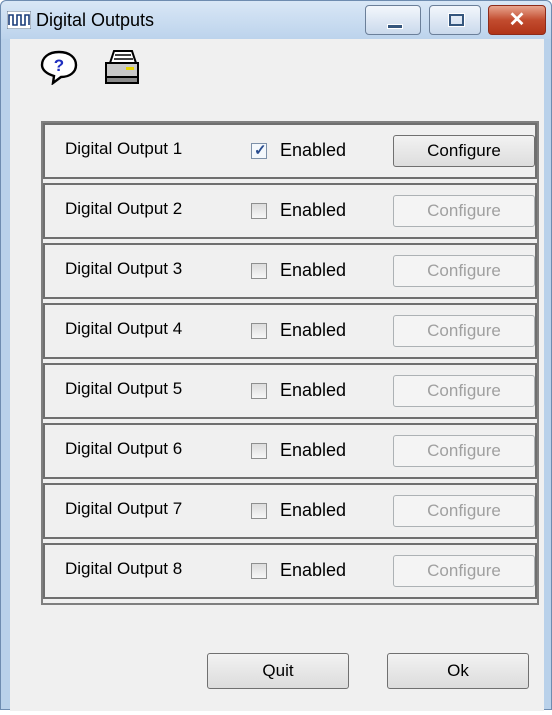 The height and width of the screenshot is (715, 552). I want to click on digital-output-row-7: Digital Output 7 Enabled Configure, so click(290, 511).